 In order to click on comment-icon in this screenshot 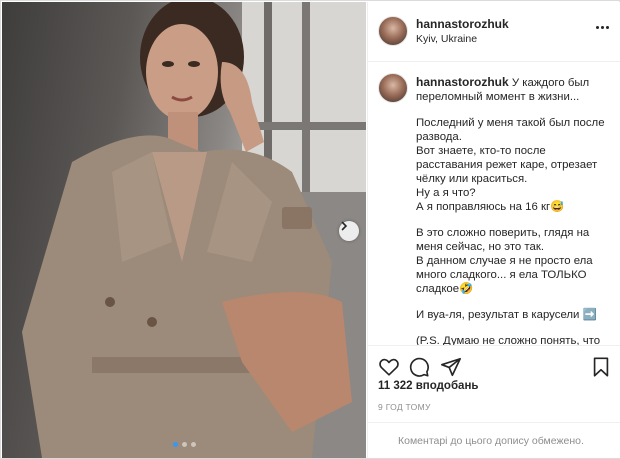, I will do `click(419, 367)`.